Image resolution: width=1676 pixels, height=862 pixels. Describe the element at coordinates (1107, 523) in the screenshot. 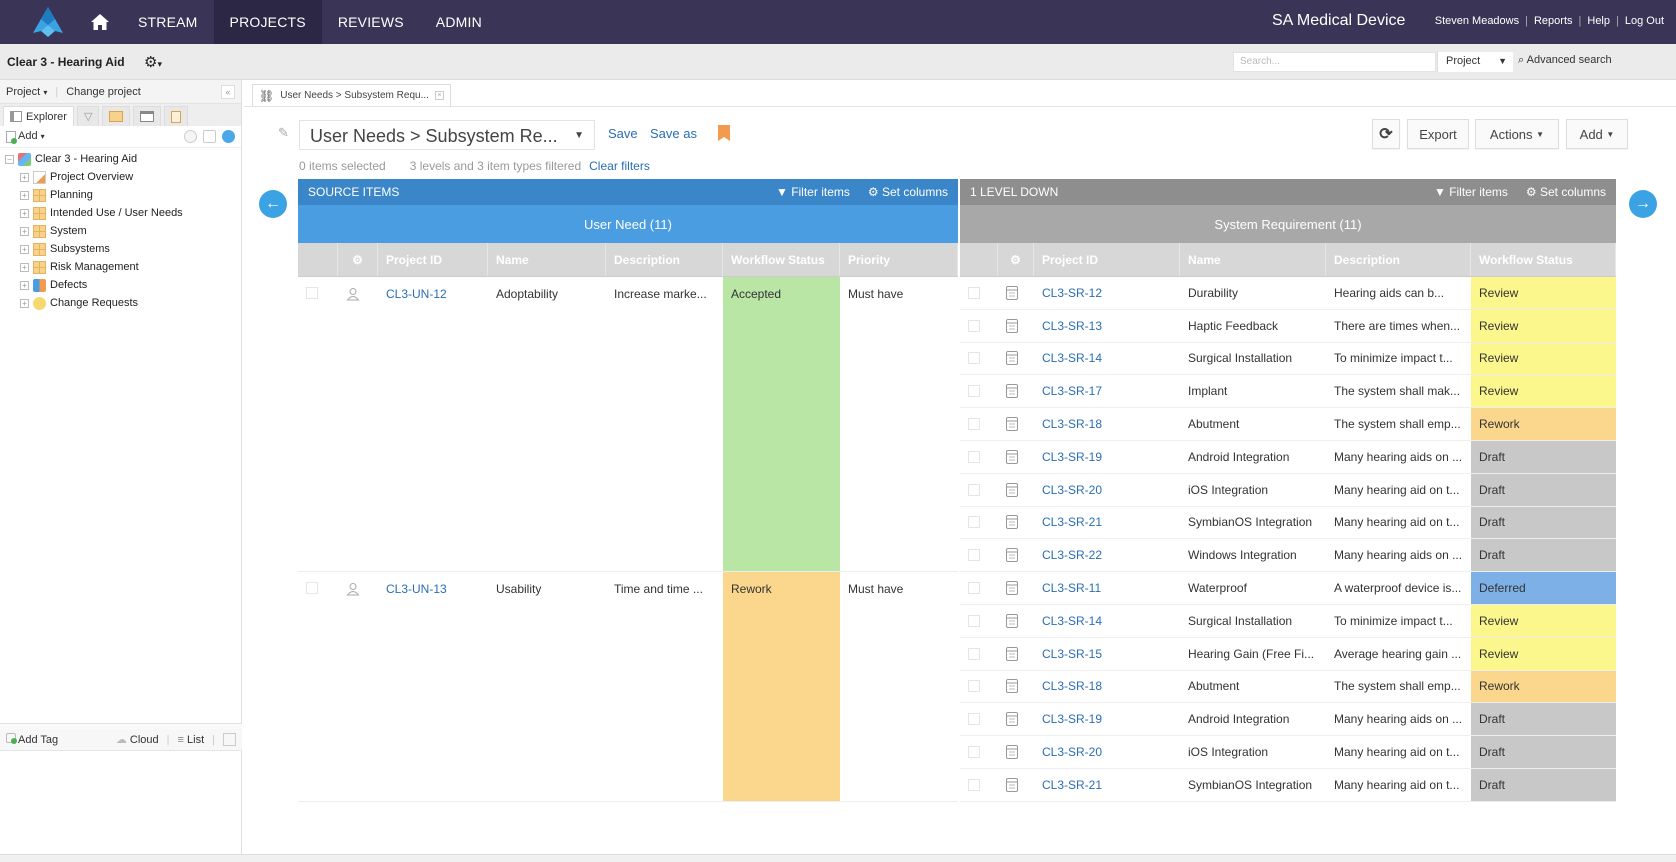

I see `project-id-link: CL3-SR-21` at that location.